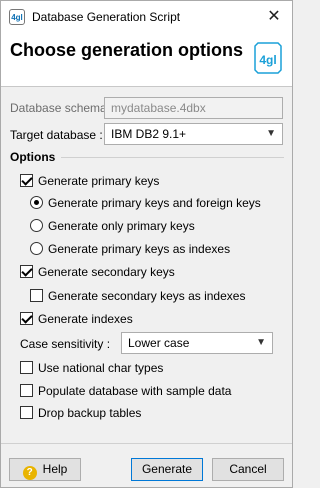  I want to click on generate-button-label: Generate, so click(167, 469).